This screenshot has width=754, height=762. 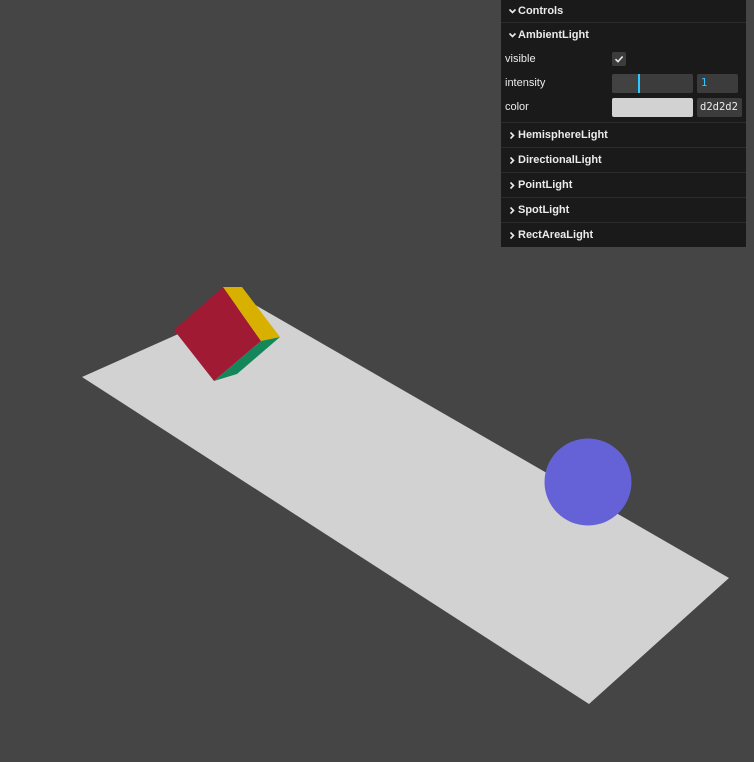 What do you see at coordinates (517, 107) in the screenshot?
I see `color-label: color` at bounding box center [517, 107].